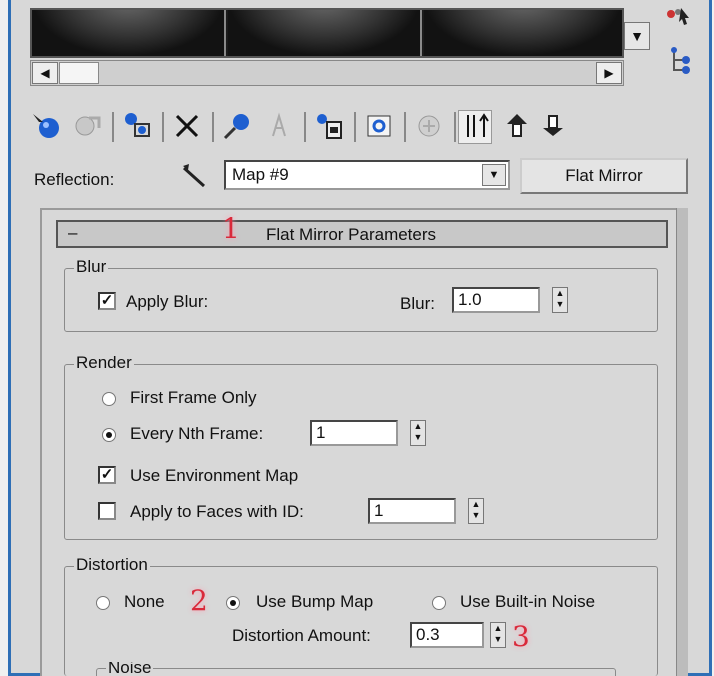 The height and width of the screenshot is (676, 714). I want to click on map-name-dropdown: Map #9 ▼, so click(367, 175).